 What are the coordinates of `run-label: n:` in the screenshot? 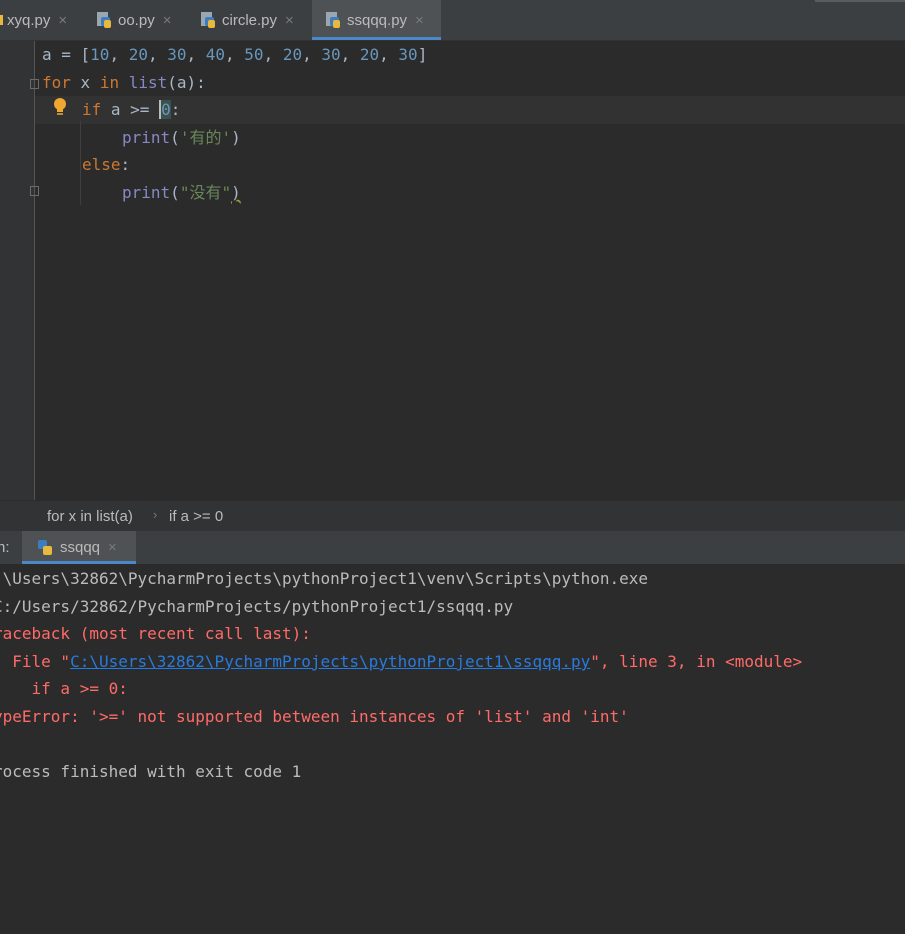 It's located at (5, 547).